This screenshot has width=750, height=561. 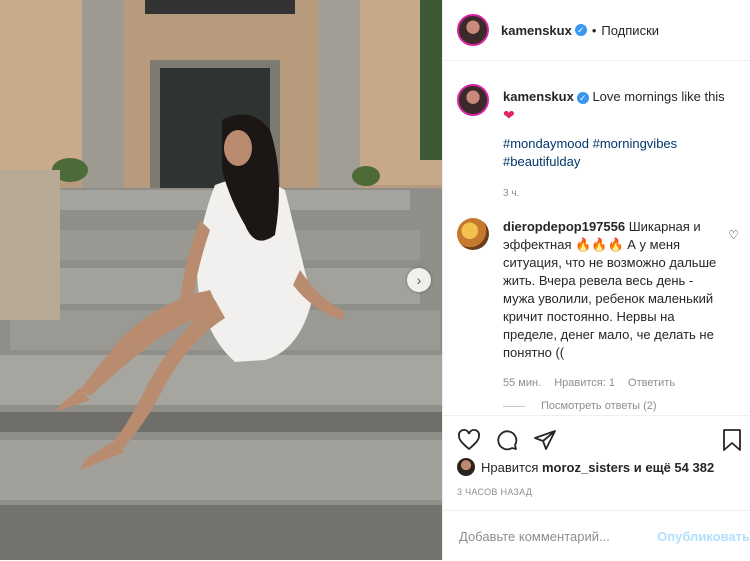 I want to click on comment-input, so click(x=553, y=536).